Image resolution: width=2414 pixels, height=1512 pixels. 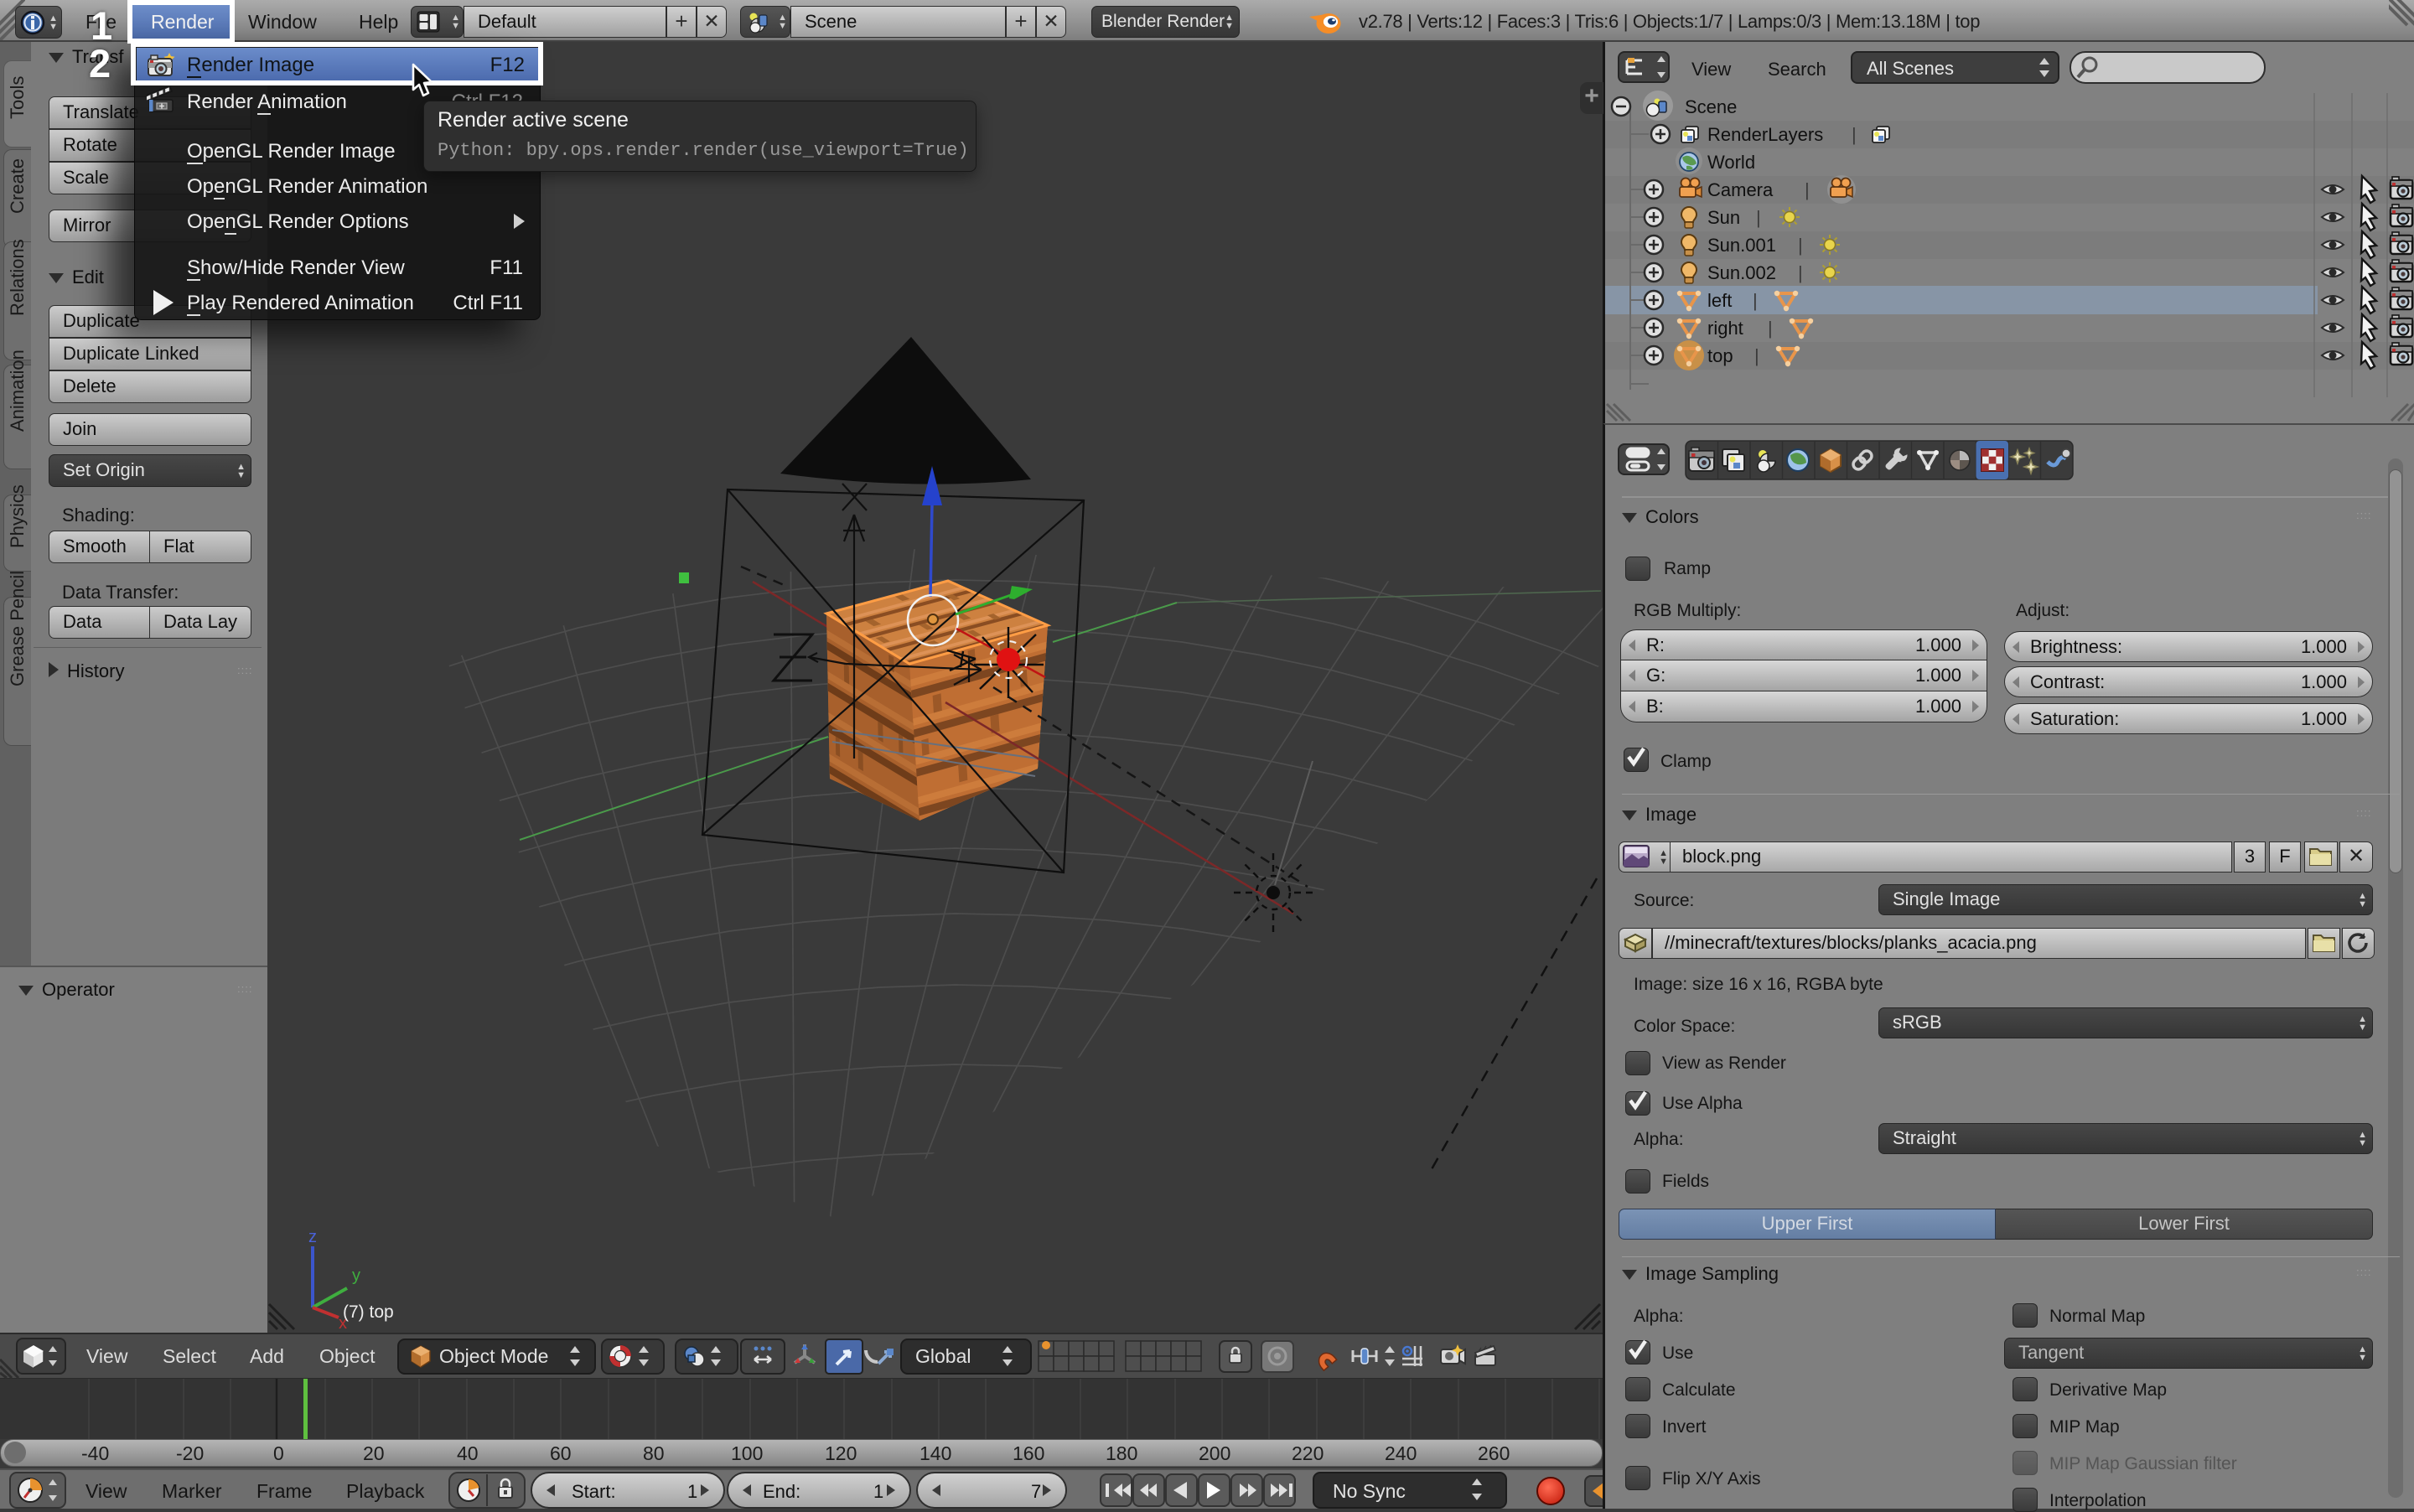 I want to click on svg-text: World, so click(x=1731, y=162).